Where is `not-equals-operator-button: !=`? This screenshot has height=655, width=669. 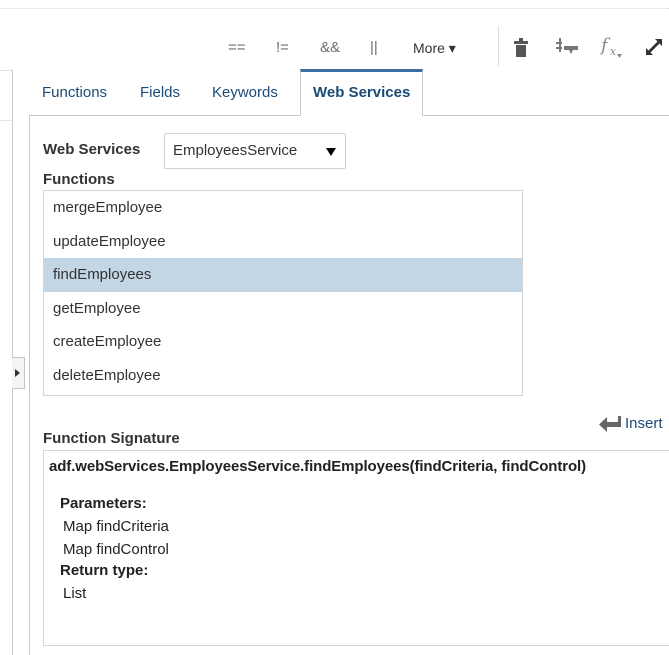
not-equals-operator-button: != is located at coordinates (282, 48).